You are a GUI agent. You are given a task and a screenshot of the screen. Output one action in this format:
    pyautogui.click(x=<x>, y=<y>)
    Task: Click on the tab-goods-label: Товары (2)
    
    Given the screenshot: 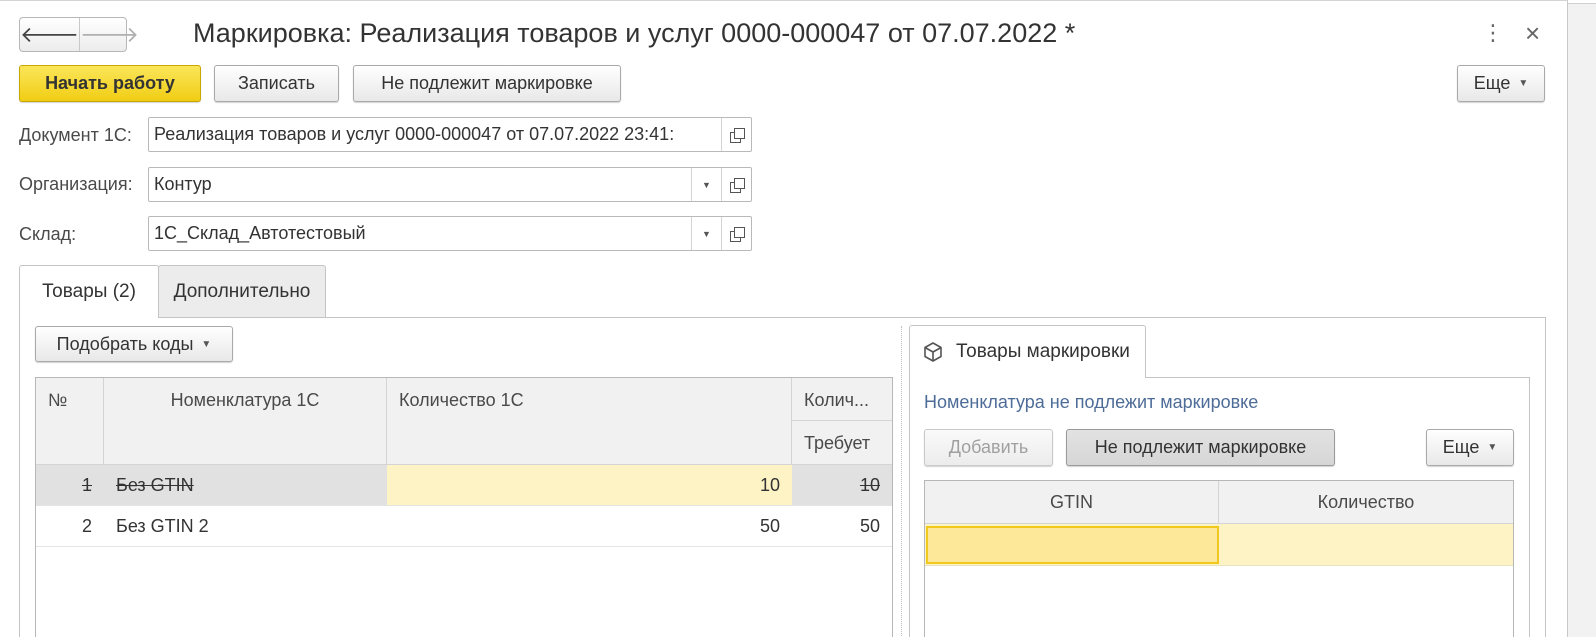 What is the action you would take?
    pyautogui.click(x=89, y=291)
    